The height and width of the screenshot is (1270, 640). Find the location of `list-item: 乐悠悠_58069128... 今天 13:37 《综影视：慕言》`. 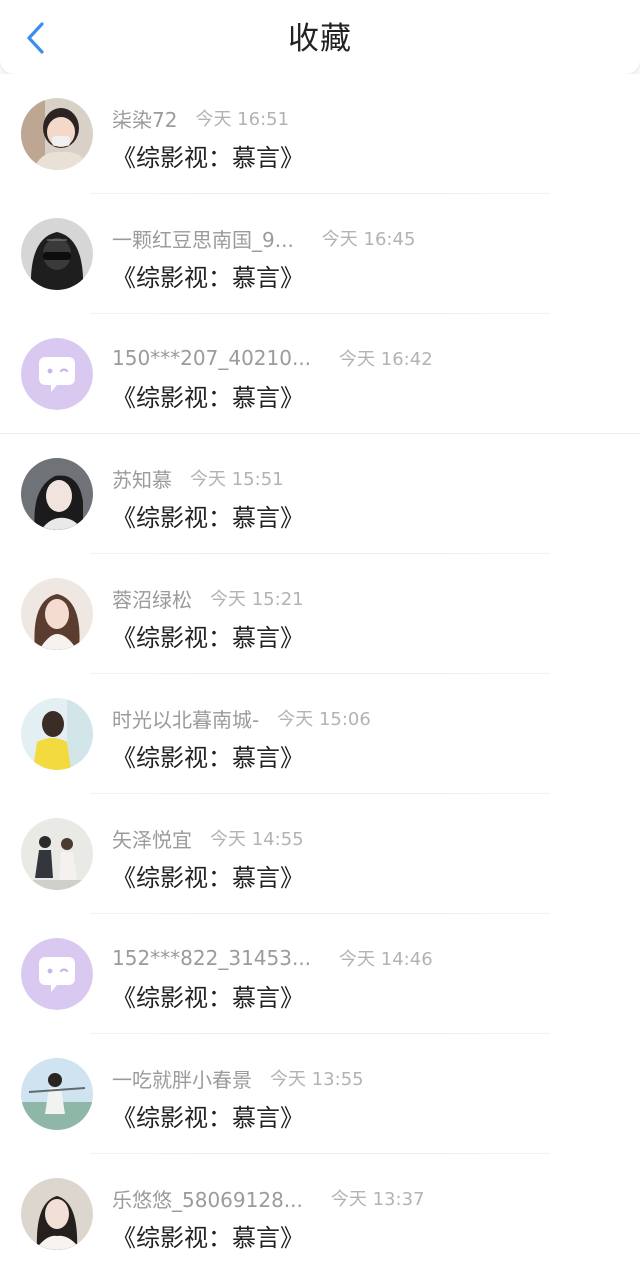

list-item: 乐悠悠_58069128... 今天 13:37 《综影视：慕言》 is located at coordinates (320, 1212).